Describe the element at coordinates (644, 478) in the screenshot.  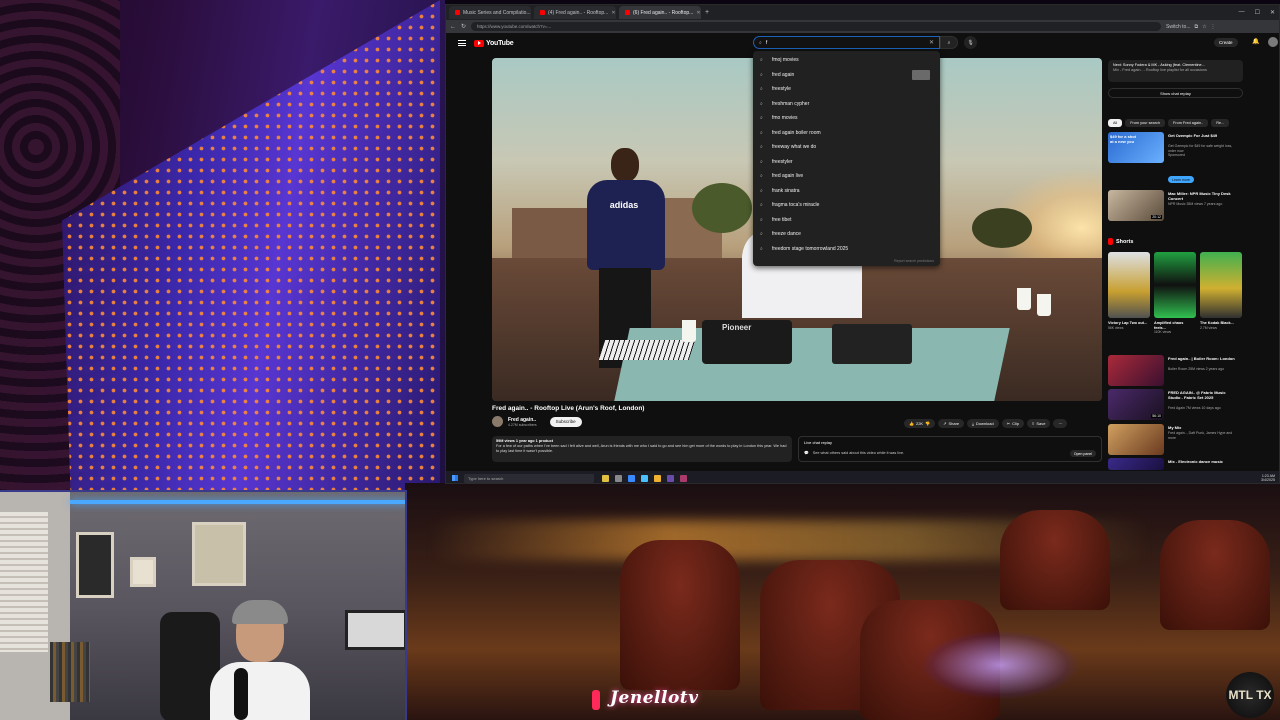
I see `chrome-icon` at that location.